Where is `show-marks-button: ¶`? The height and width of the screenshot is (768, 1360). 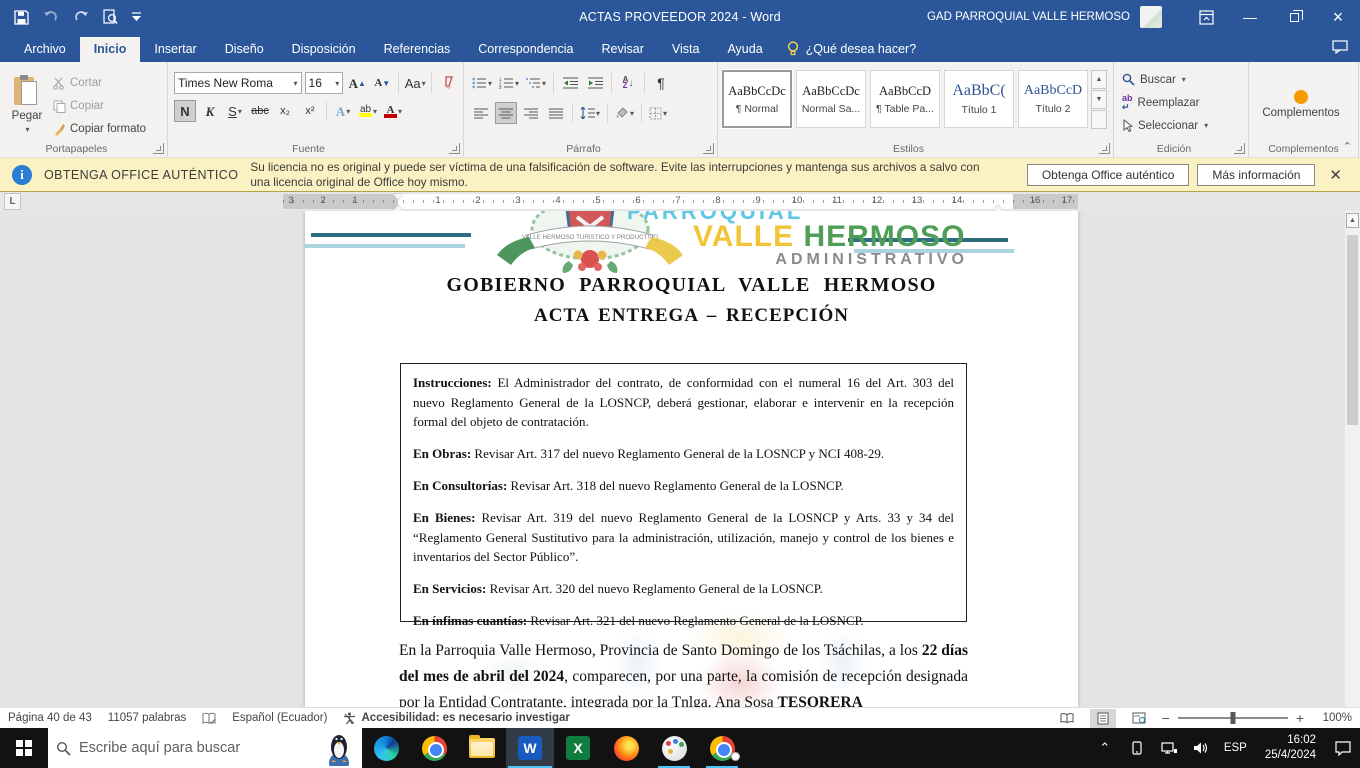
show-marks-button: ¶ is located at coordinates (661, 83).